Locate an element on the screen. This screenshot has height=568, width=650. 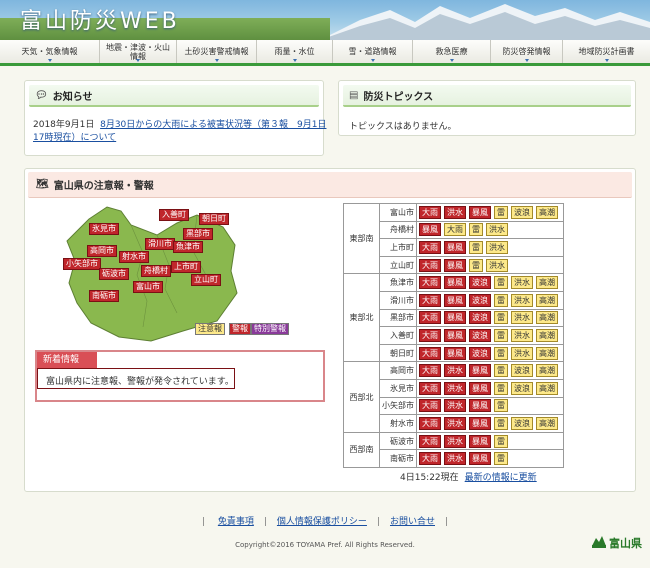
warning-badges: 大雨 暴風 波浪雷洪水 高潮 is located at coordinates (490, 353).